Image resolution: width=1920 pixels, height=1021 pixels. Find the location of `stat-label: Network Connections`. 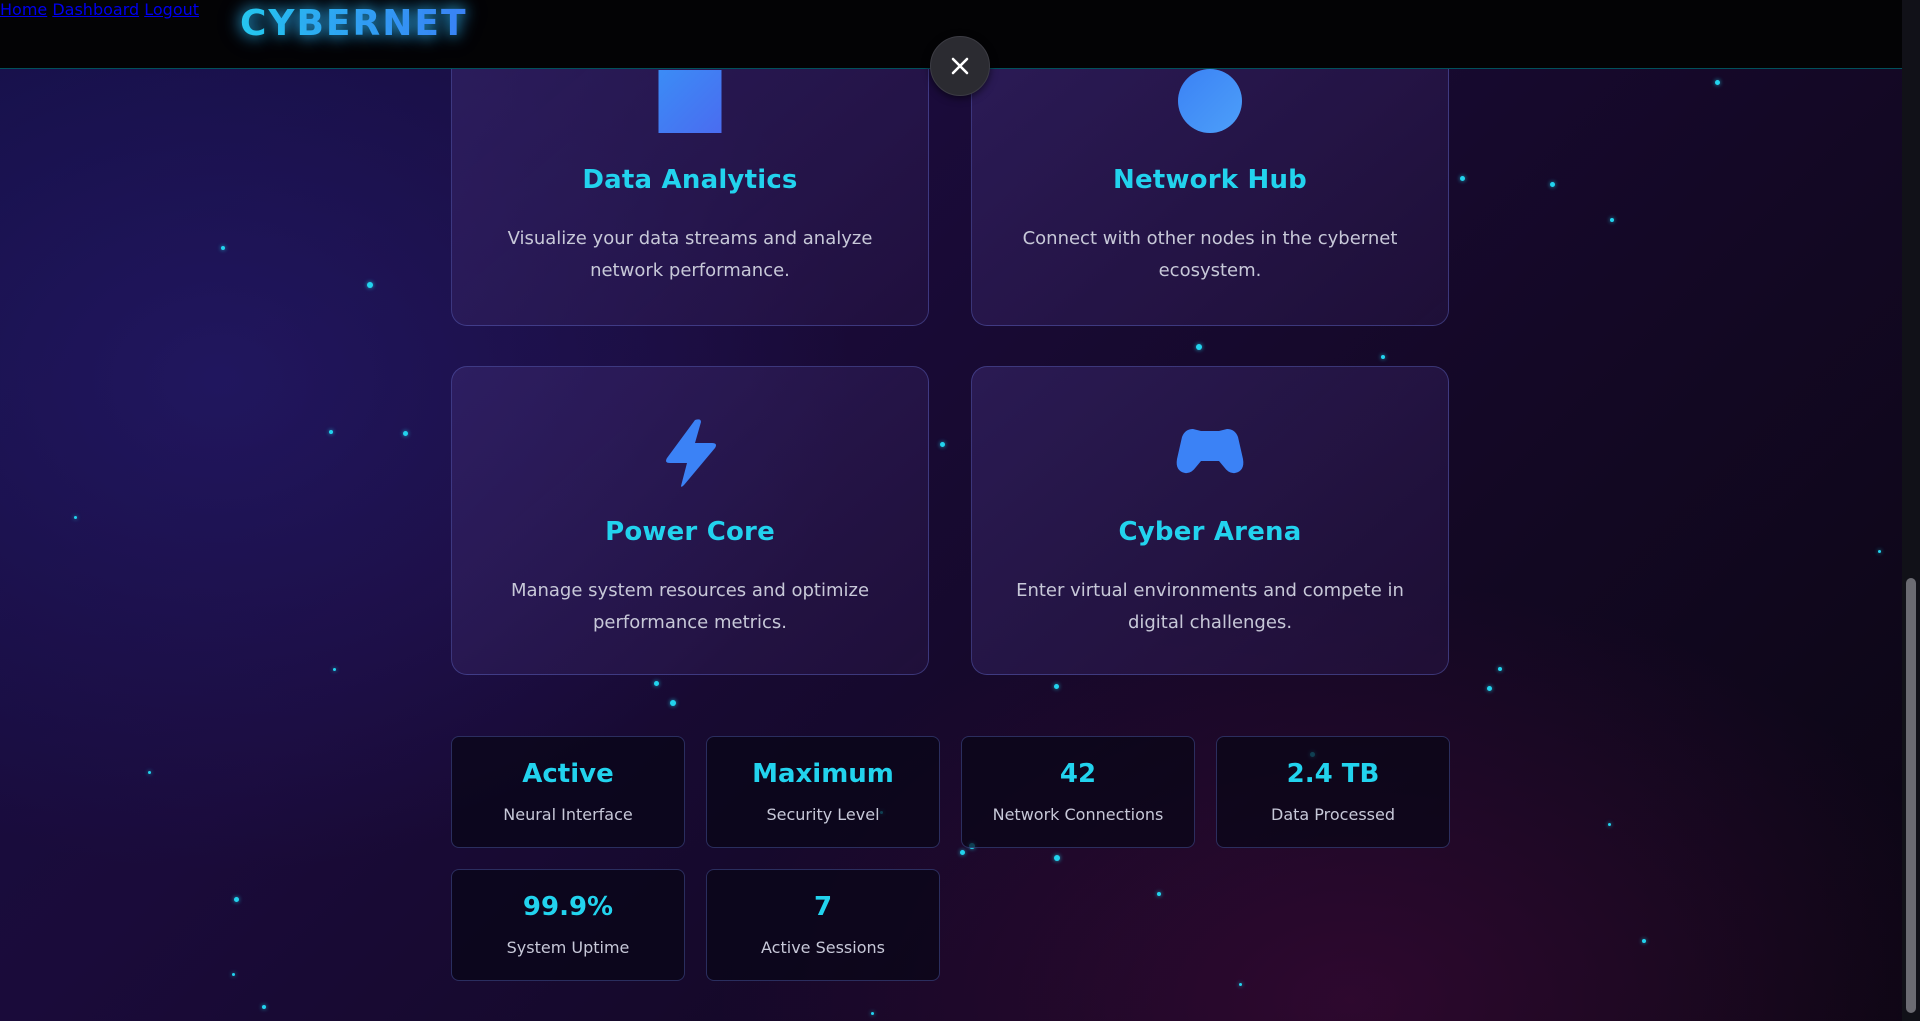

stat-label: Network Connections is located at coordinates (1078, 814).